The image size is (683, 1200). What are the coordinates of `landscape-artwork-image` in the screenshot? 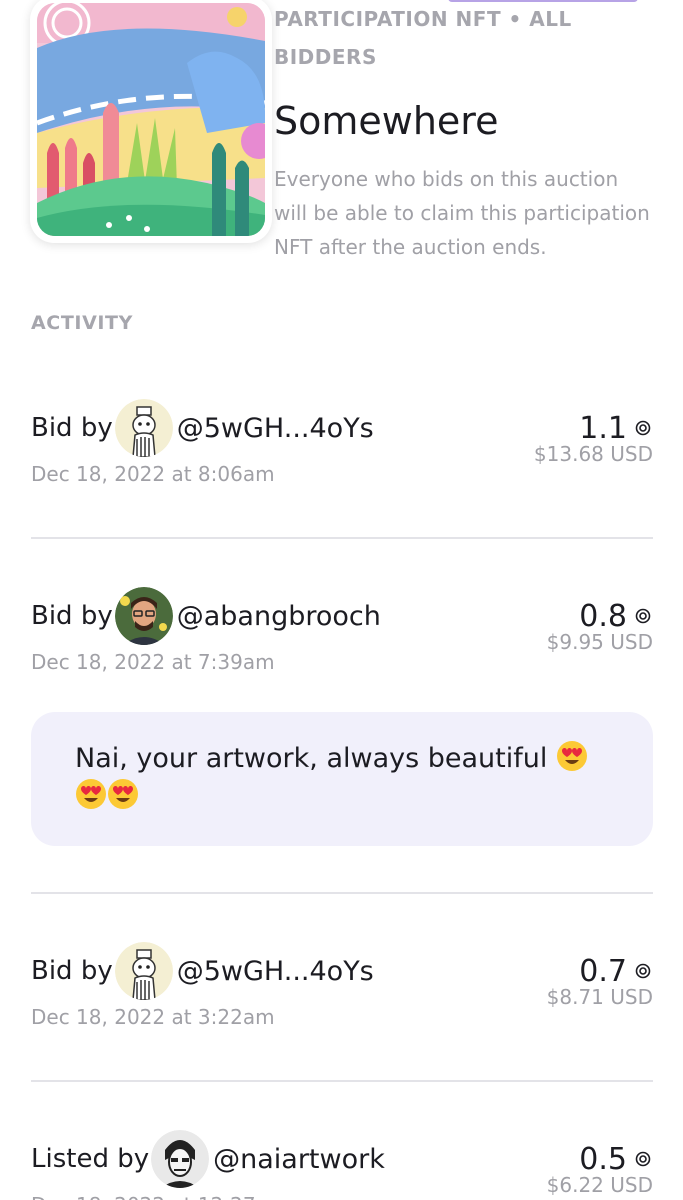 It's located at (151, 119).